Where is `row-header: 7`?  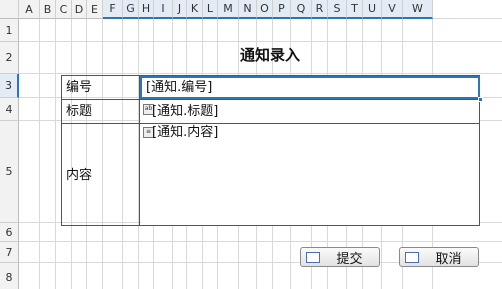
row-header: 7 is located at coordinates (9, 252).